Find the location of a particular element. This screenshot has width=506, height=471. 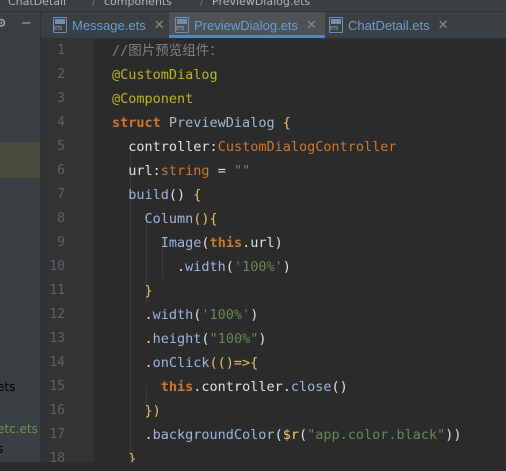

code-token: url is located at coordinates (132, 171).